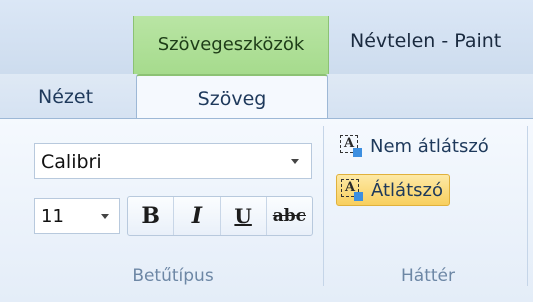 The image size is (533, 302). Describe the element at coordinates (151, 216) in the screenshot. I see `bold-button: B` at that location.